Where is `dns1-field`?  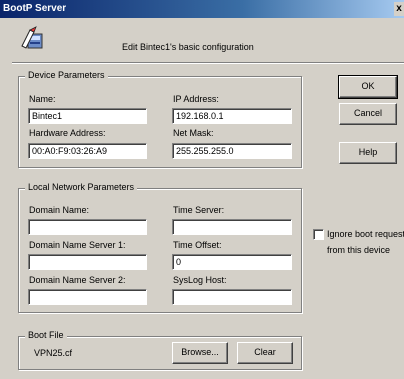
dns1-field is located at coordinates (87, 262).